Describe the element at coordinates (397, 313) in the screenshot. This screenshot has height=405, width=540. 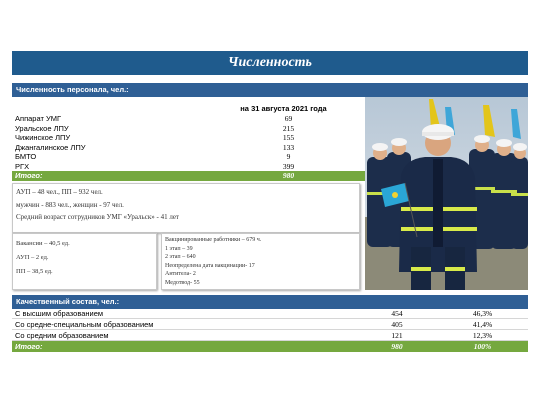
I see `row-count: 454` at that location.